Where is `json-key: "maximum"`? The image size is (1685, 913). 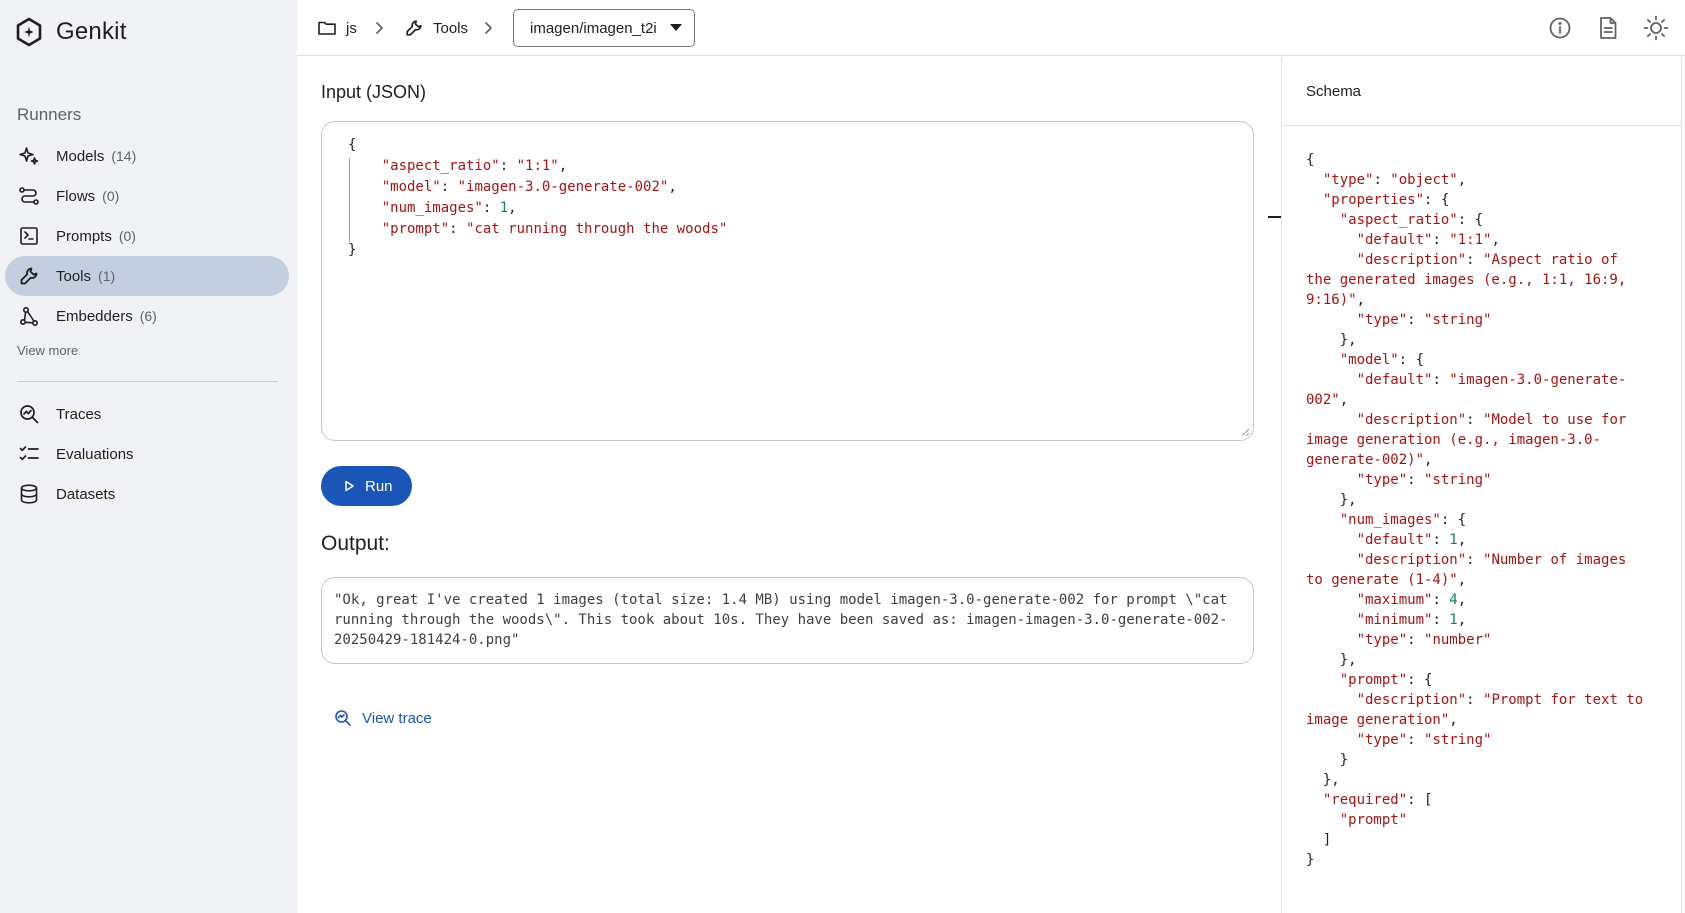
json-key: "maximum" is located at coordinates (1394, 600).